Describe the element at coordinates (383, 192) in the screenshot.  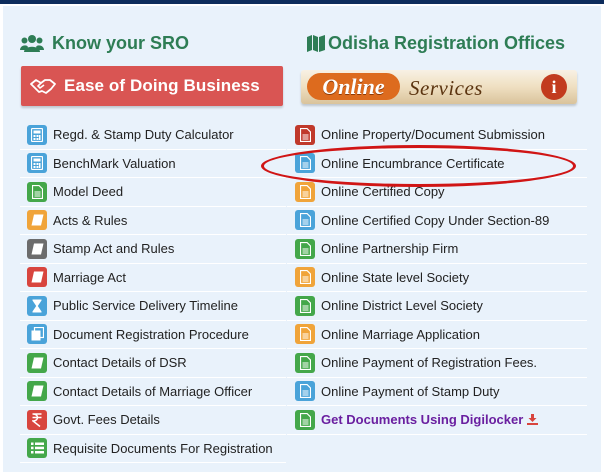
I see `service-link-label: Online Certified Copy` at that location.